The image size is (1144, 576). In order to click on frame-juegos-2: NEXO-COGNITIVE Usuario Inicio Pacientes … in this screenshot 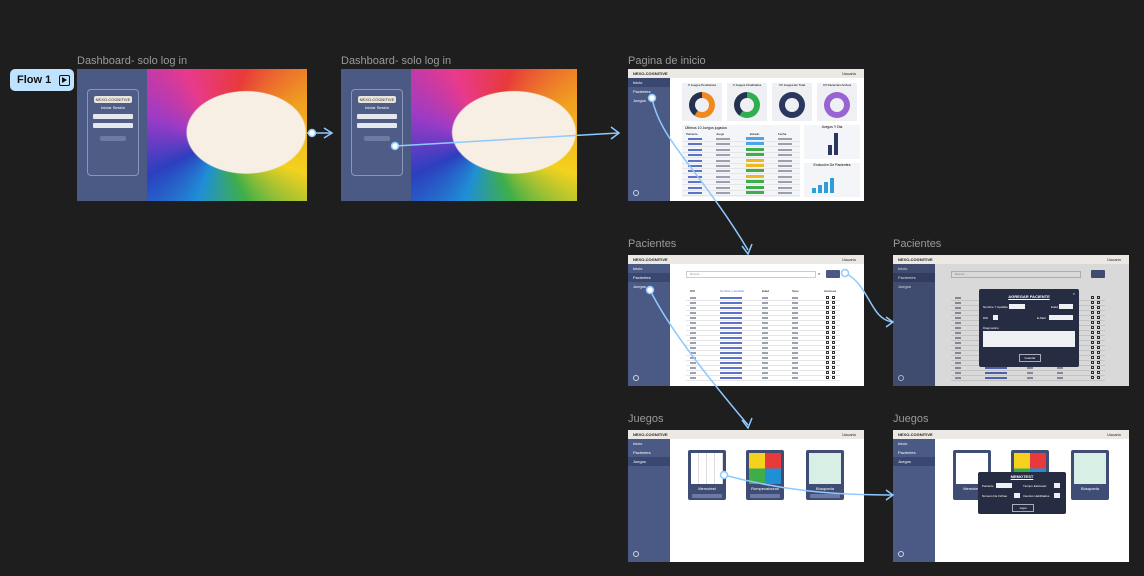, I will do `click(1011, 496)`.